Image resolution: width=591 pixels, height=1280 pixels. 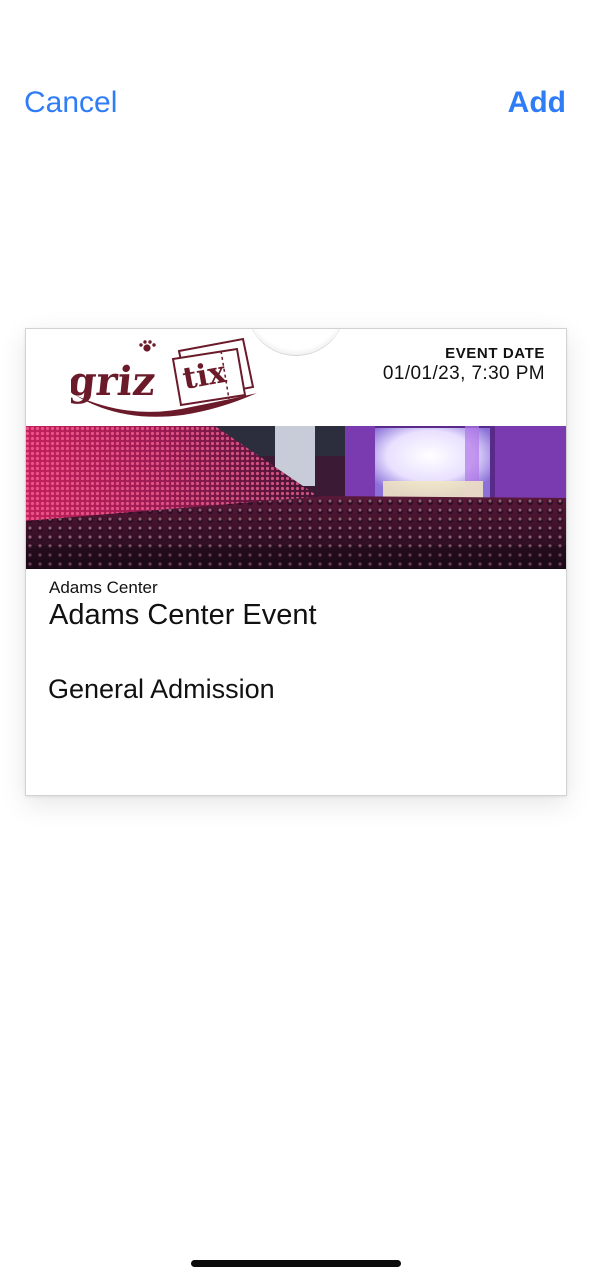 I want to click on admission-type: General Admission, so click(x=161, y=689).